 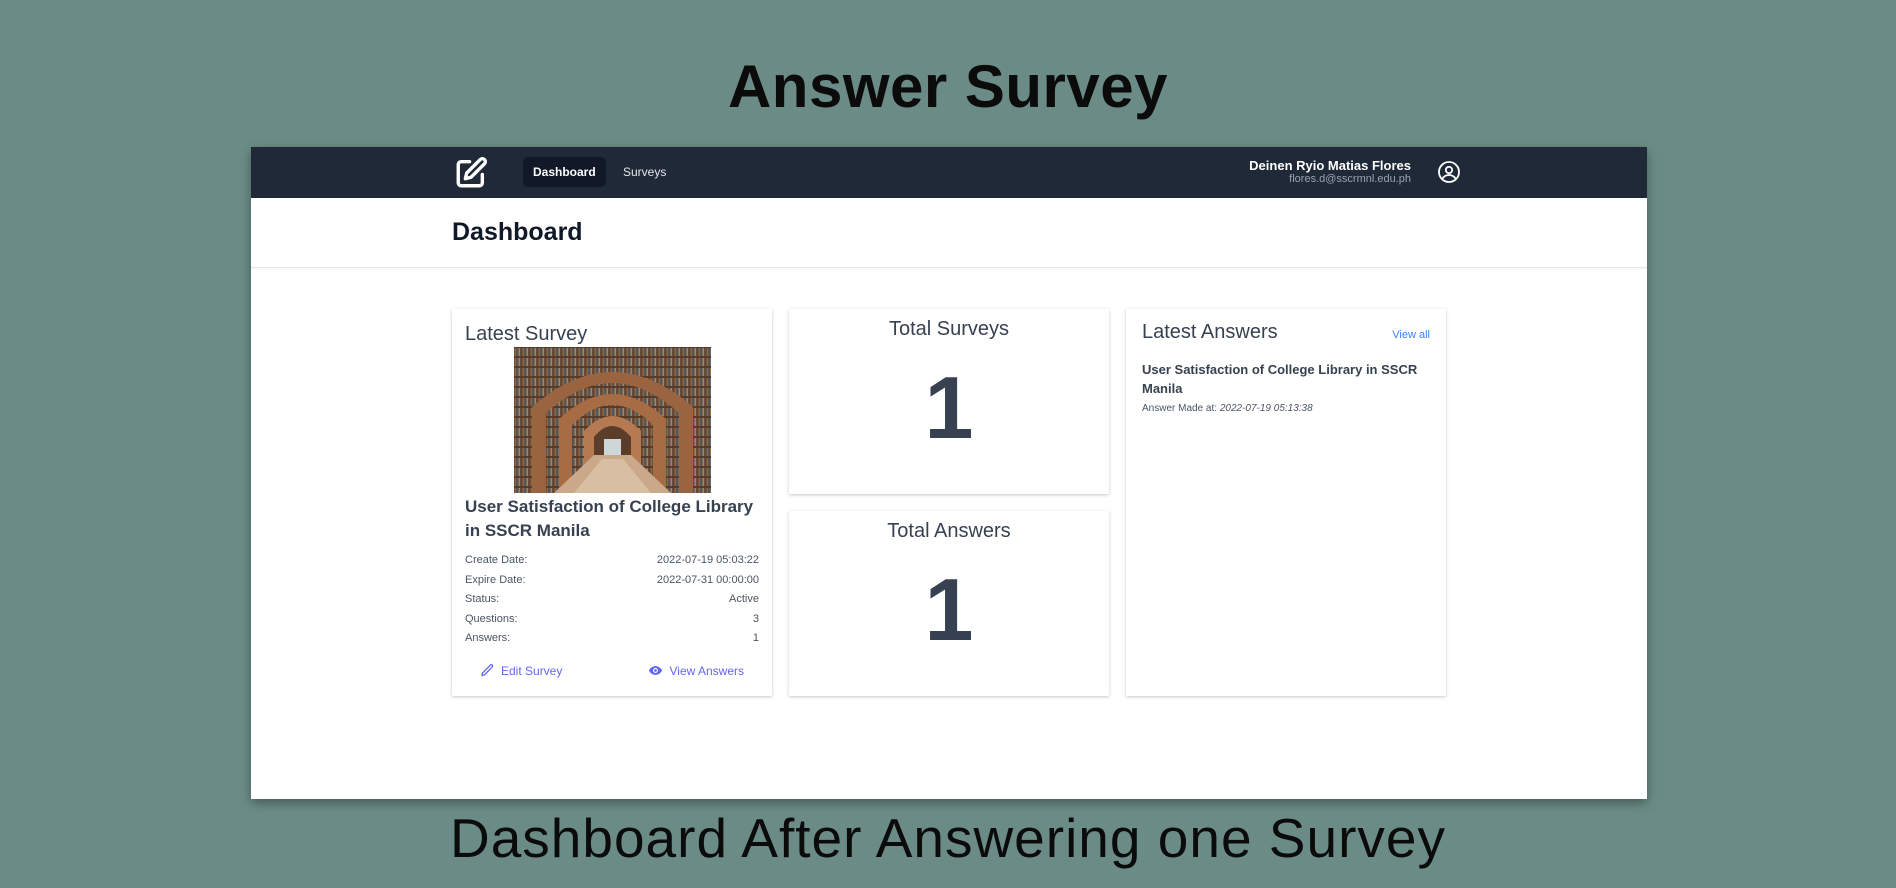 What do you see at coordinates (1411, 335) in the screenshot?
I see `view-all-link: View all` at bounding box center [1411, 335].